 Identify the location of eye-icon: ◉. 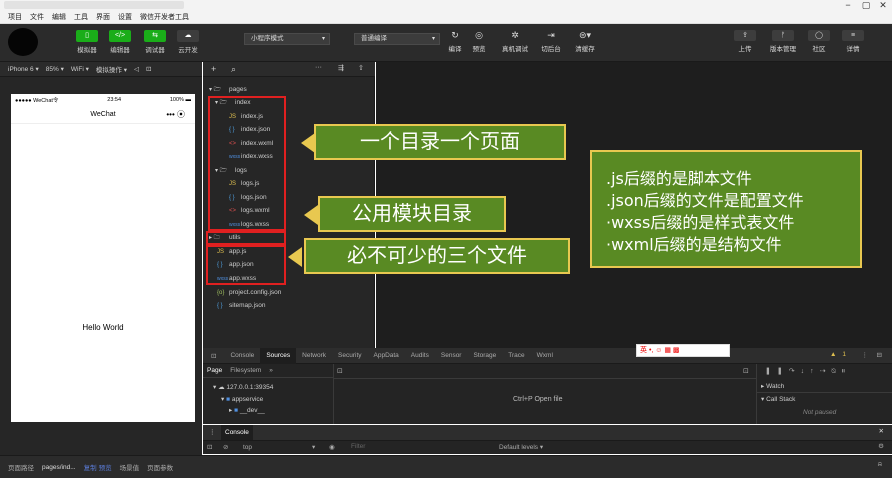
(332, 447).